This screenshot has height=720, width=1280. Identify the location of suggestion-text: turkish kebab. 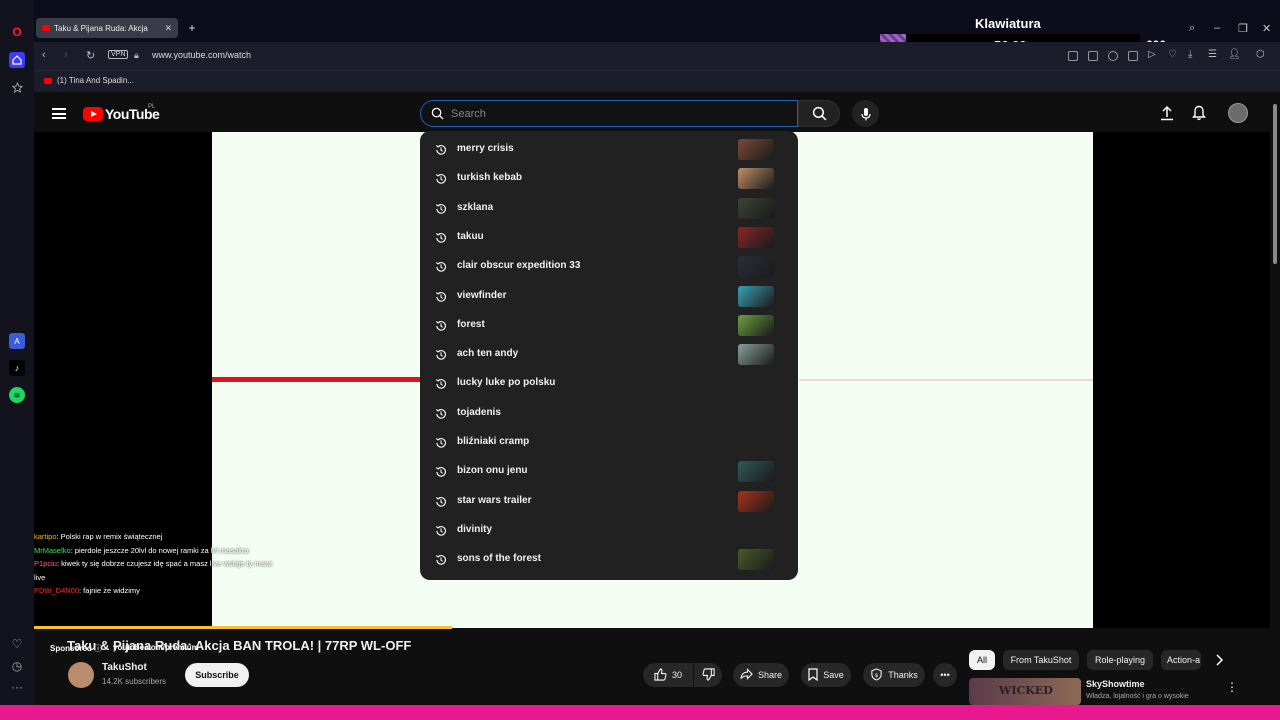
(490, 178).